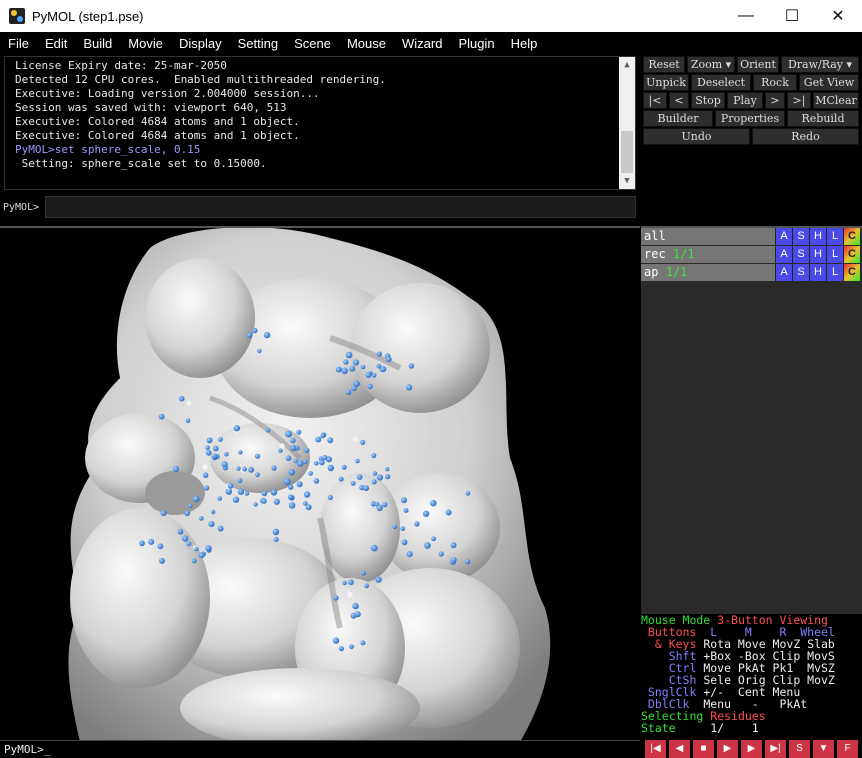  Describe the element at coordinates (820, 64) in the screenshot. I see `draw-ray-button: Draw/Ray ▾` at that location.